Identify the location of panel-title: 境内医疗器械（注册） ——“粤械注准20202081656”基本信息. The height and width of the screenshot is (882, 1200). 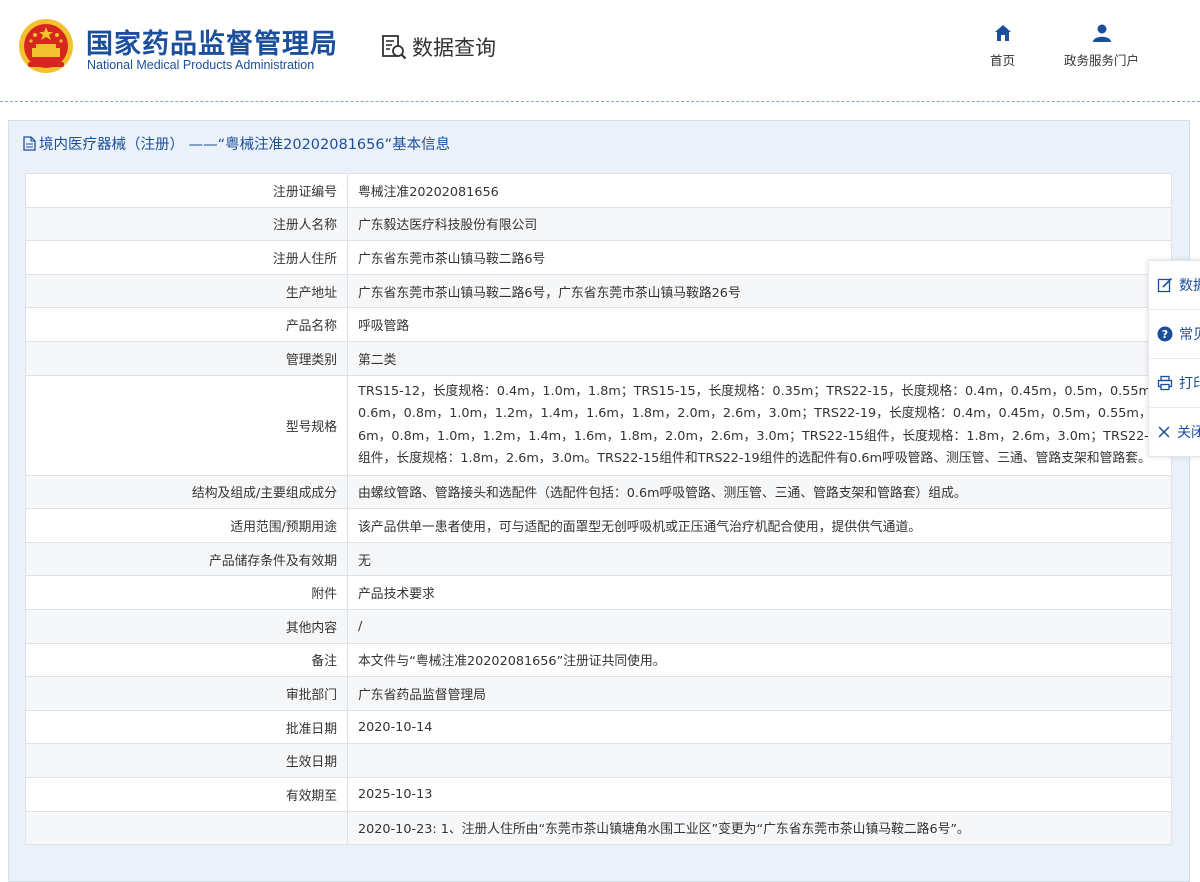
(236, 143).